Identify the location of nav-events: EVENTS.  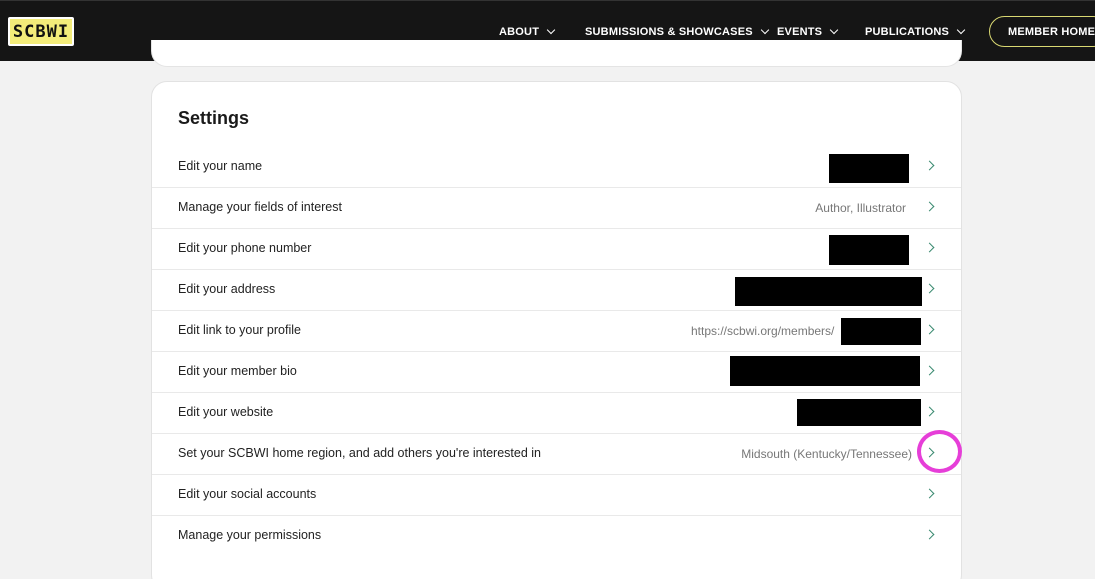
(808, 32).